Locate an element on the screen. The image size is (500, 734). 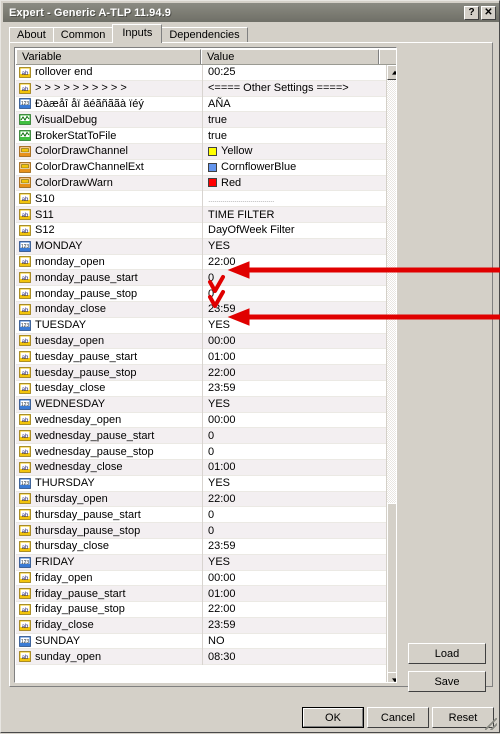
variable-cell: 123 MONDAY is located at coordinates (109, 246).